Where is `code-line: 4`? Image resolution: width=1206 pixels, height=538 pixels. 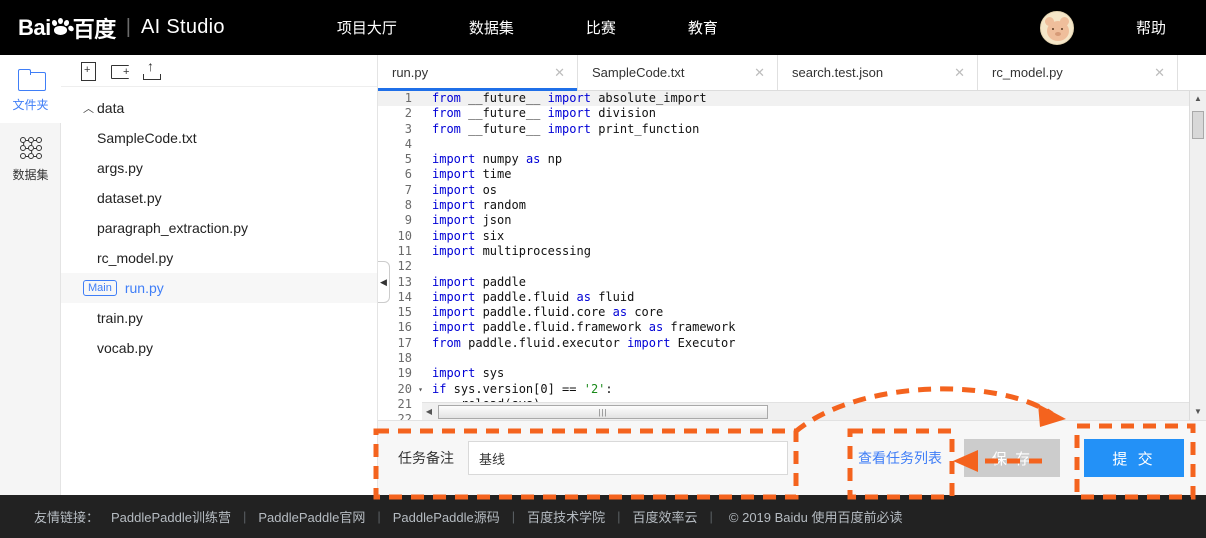 code-line: 4 is located at coordinates (792, 144).